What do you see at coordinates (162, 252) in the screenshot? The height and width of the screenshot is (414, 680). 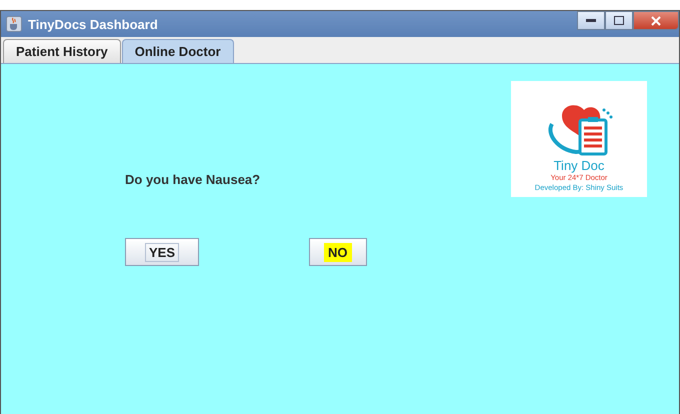 I see `answer-button: YES` at bounding box center [162, 252].